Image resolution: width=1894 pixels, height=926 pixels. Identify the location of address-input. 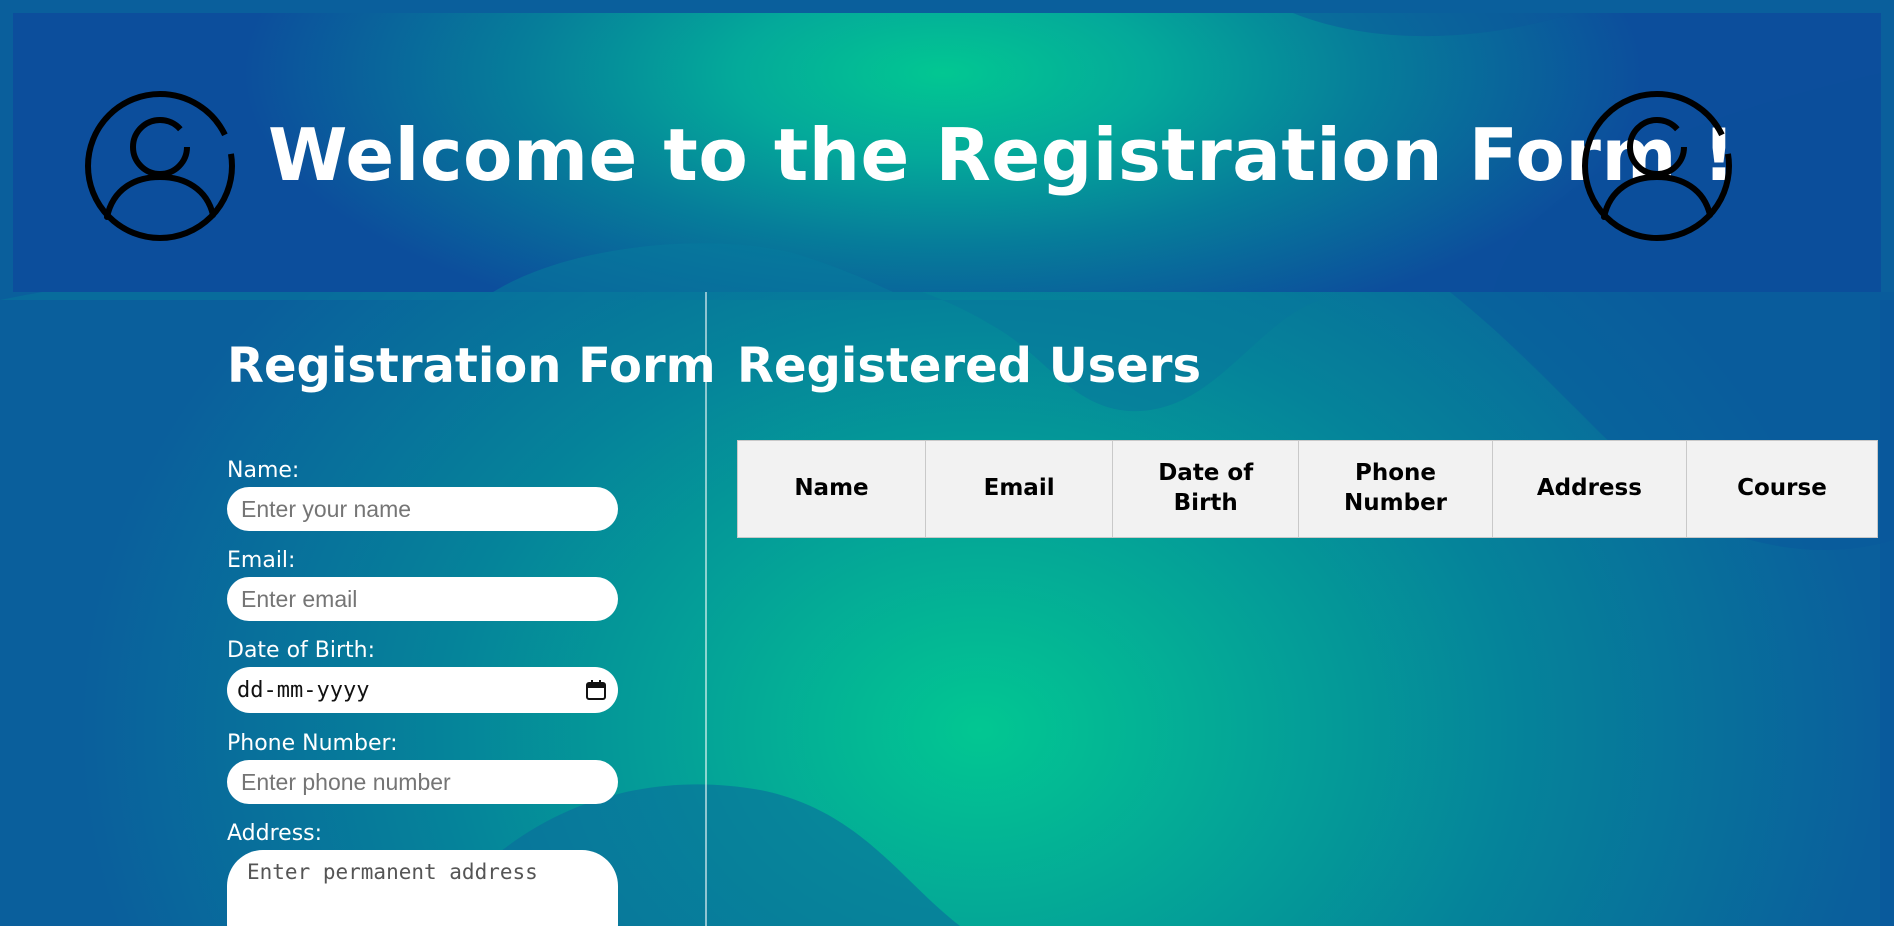
(422, 888).